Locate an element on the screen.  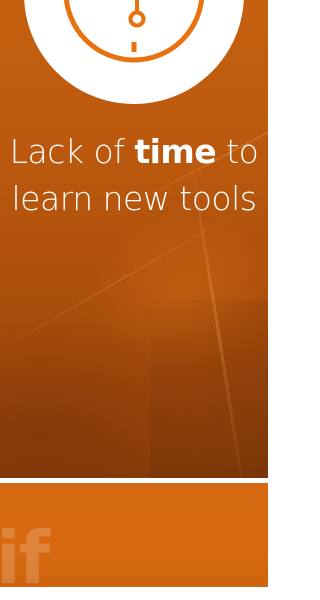
stopwatch-tick is located at coordinates (134, 47).